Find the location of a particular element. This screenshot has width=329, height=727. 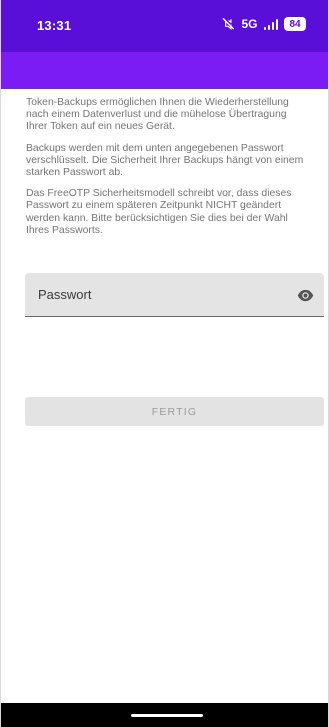

eye-icon is located at coordinates (305, 295).